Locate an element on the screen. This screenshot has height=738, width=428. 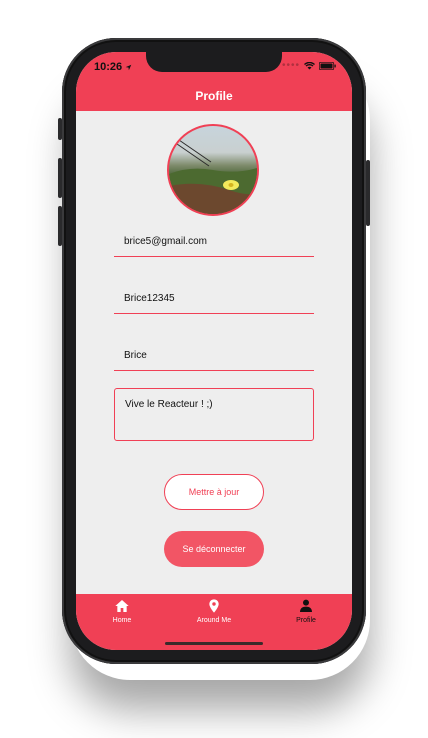
tab-profile: Profile is located at coordinates (306, 618).